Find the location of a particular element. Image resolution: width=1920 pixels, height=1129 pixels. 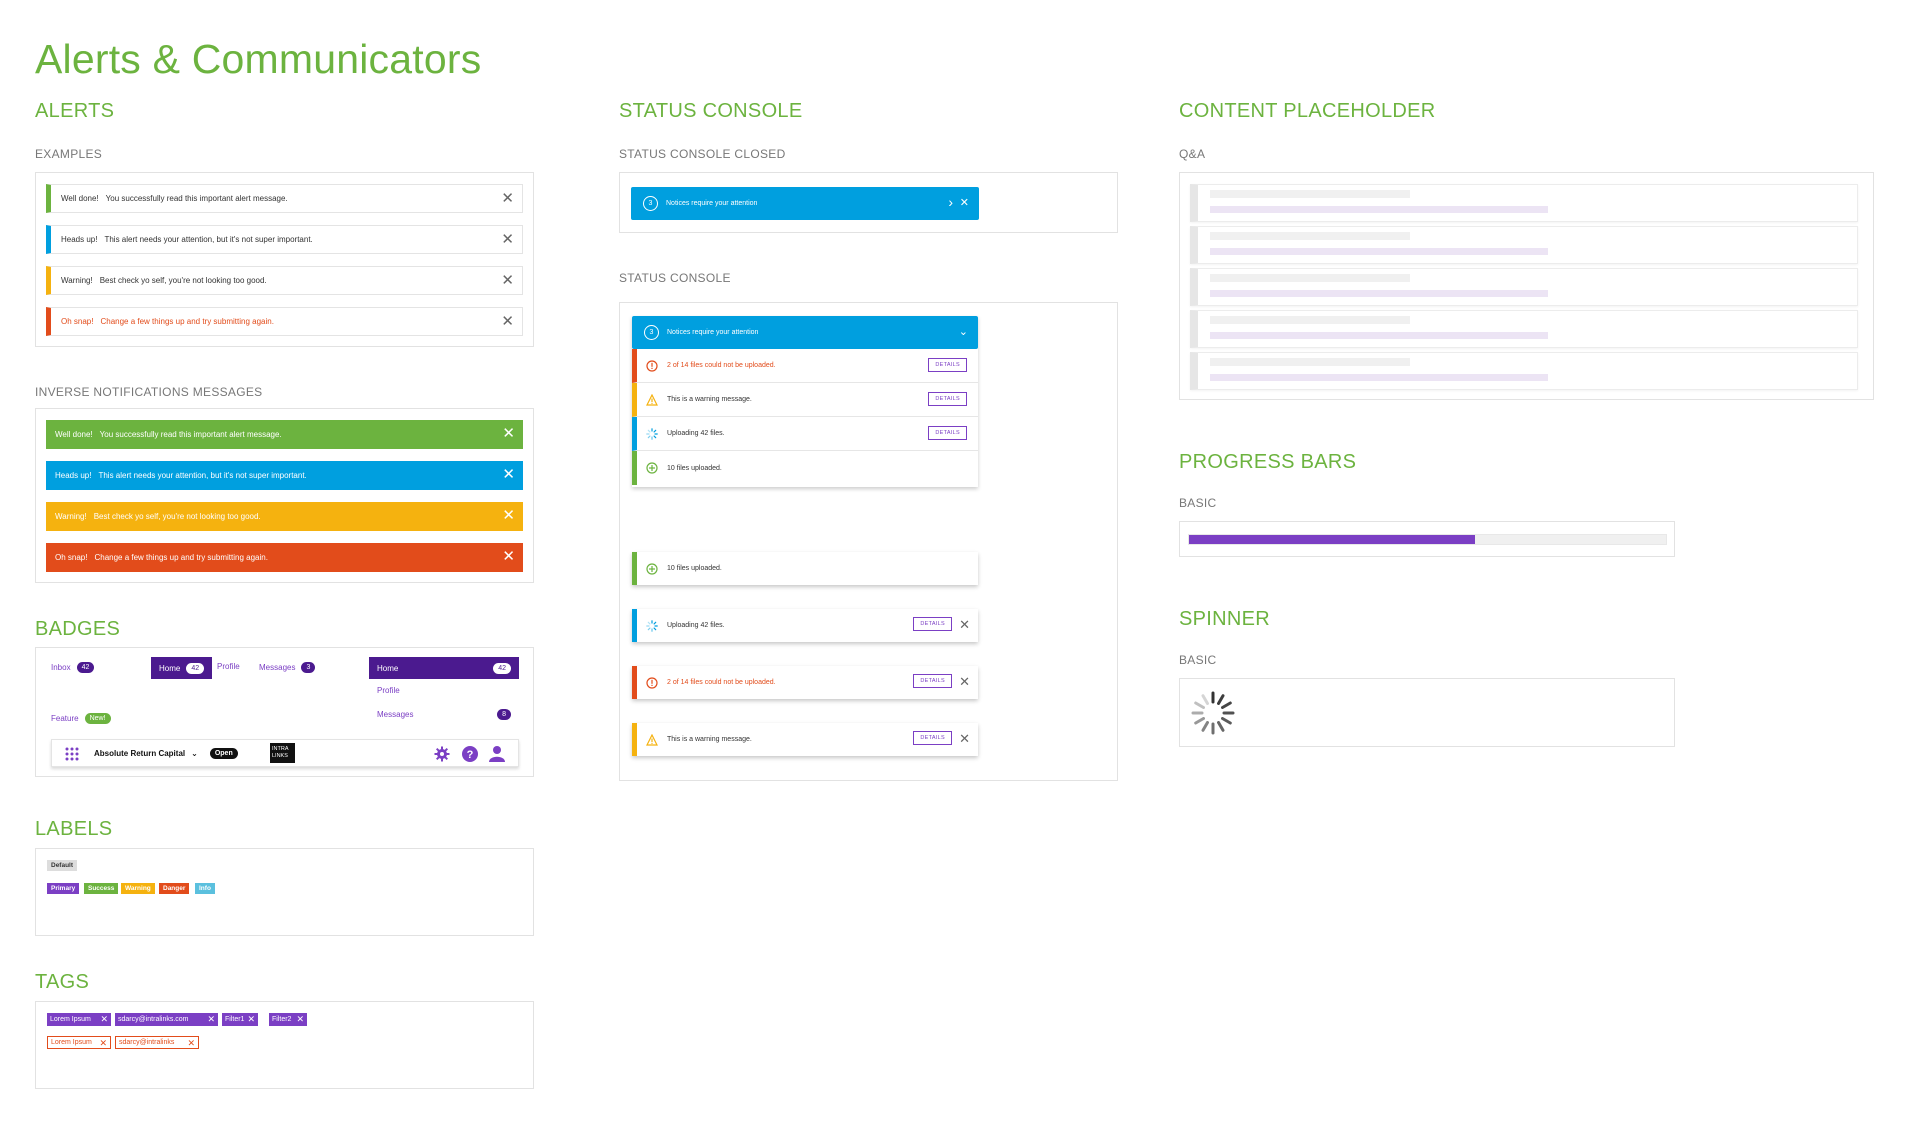

card-status-bar is located at coordinates (634, 568).